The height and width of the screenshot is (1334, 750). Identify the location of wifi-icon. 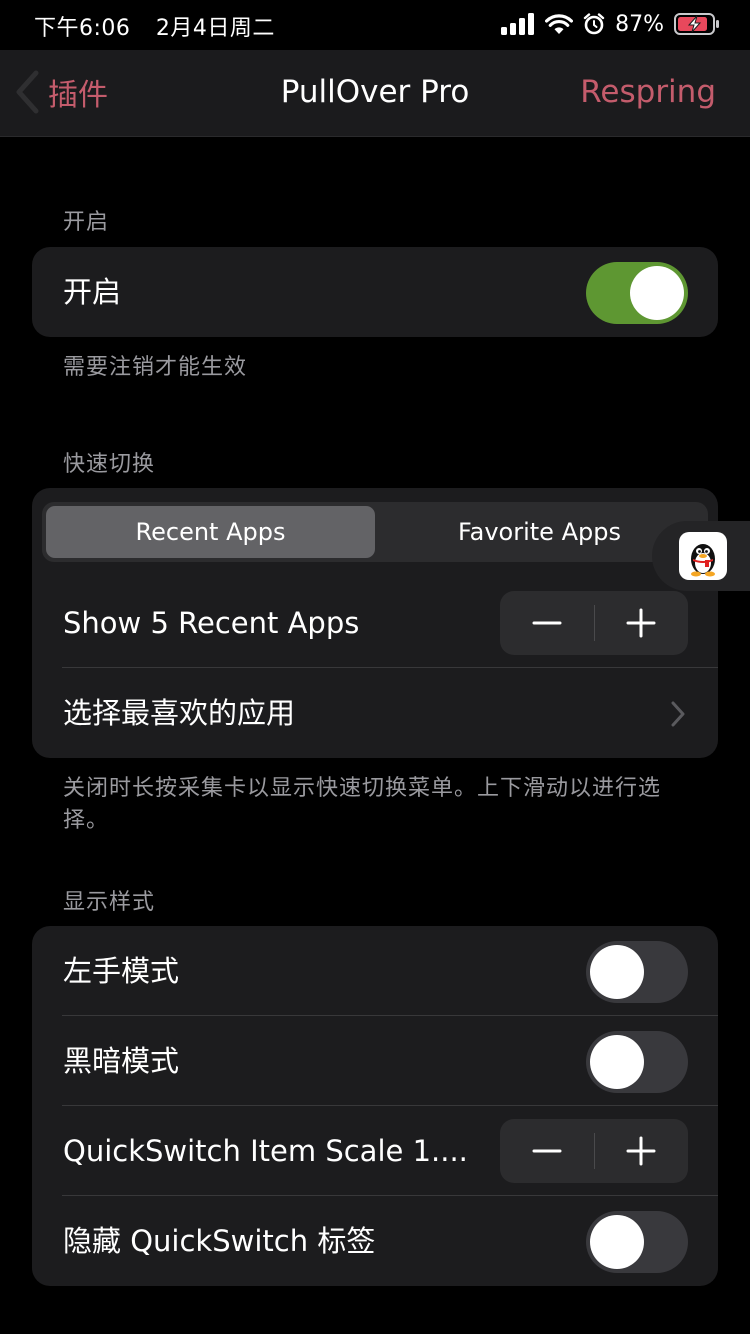
(559, 24).